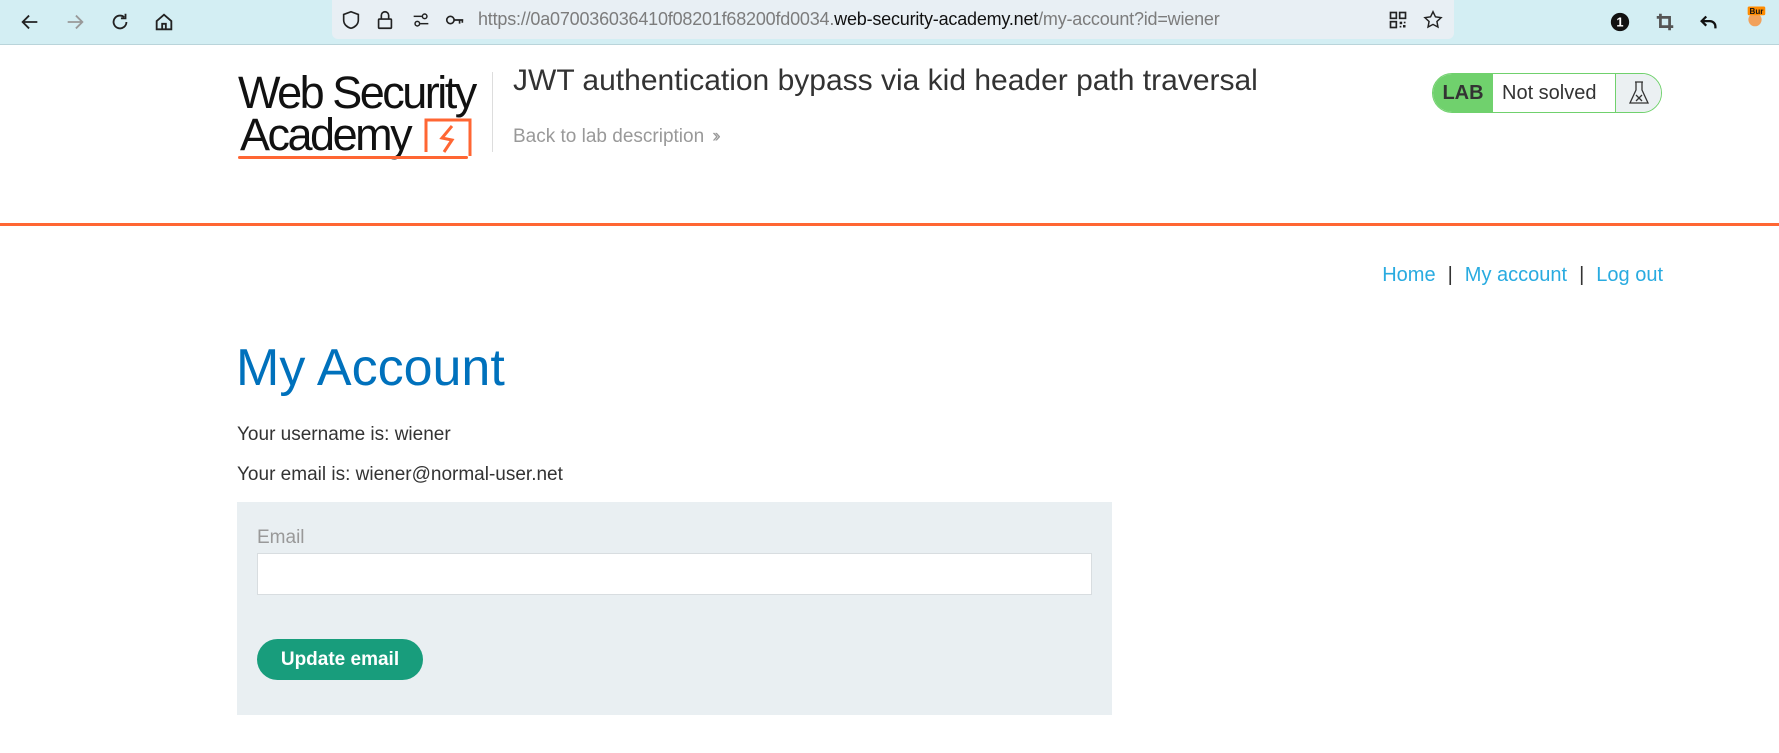 The width and height of the screenshot is (1779, 753). What do you see at coordinates (609, 136) in the screenshot?
I see `back-link-label: Back to lab description` at bounding box center [609, 136].